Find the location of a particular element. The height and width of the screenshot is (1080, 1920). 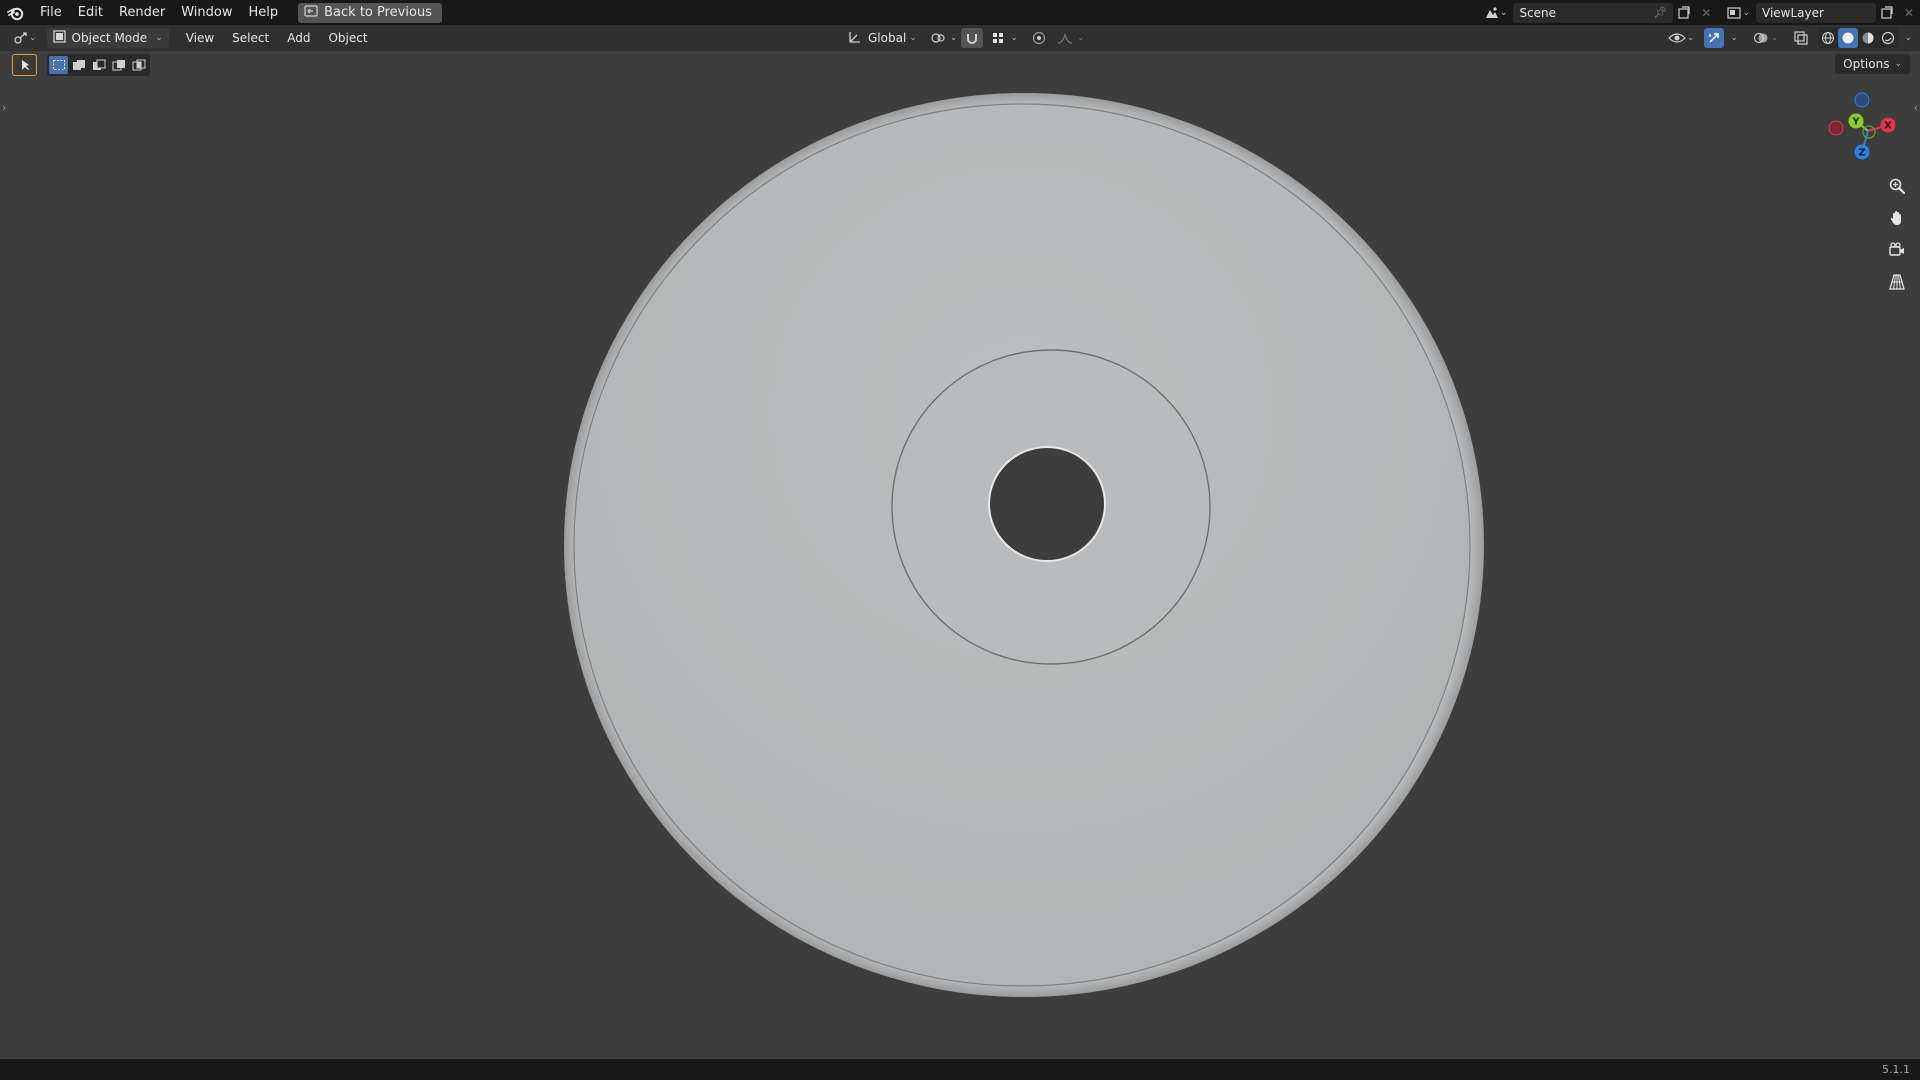

object-mode-icon is located at coordinates (59, 38).